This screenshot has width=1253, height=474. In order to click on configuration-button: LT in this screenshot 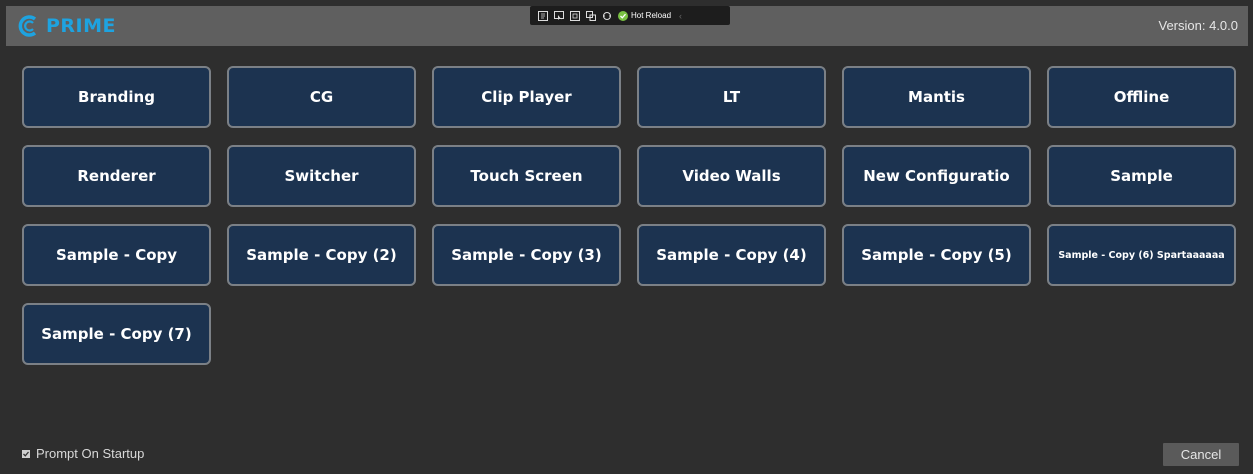, I will do `click(731, 97)`.